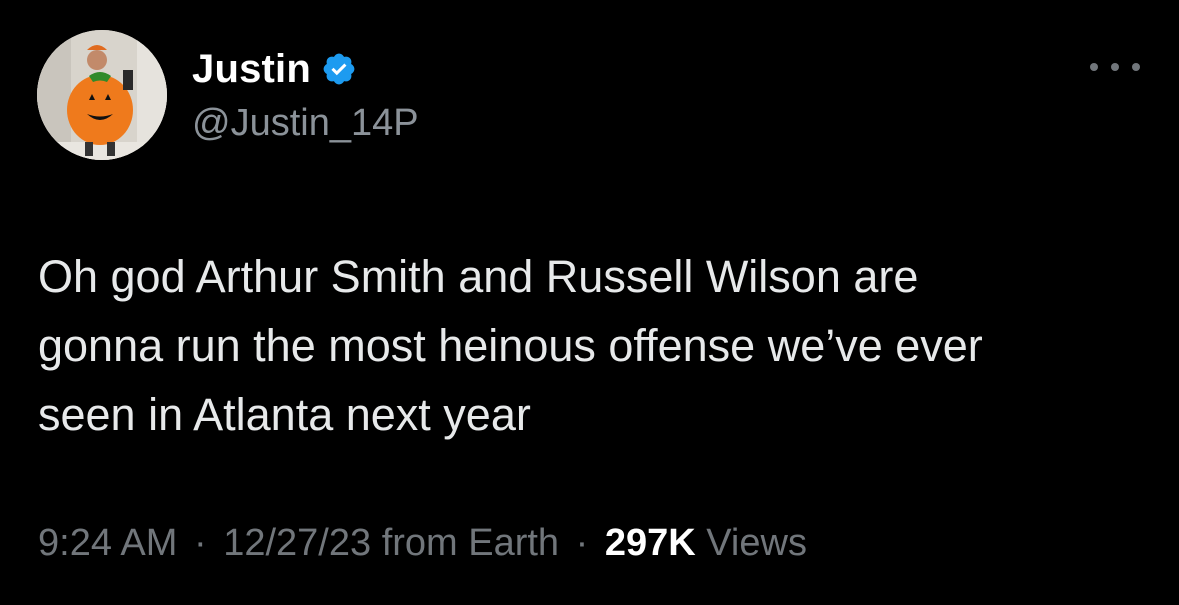  I want to click on author-handle: @Justin_14P, so click(305, 123).